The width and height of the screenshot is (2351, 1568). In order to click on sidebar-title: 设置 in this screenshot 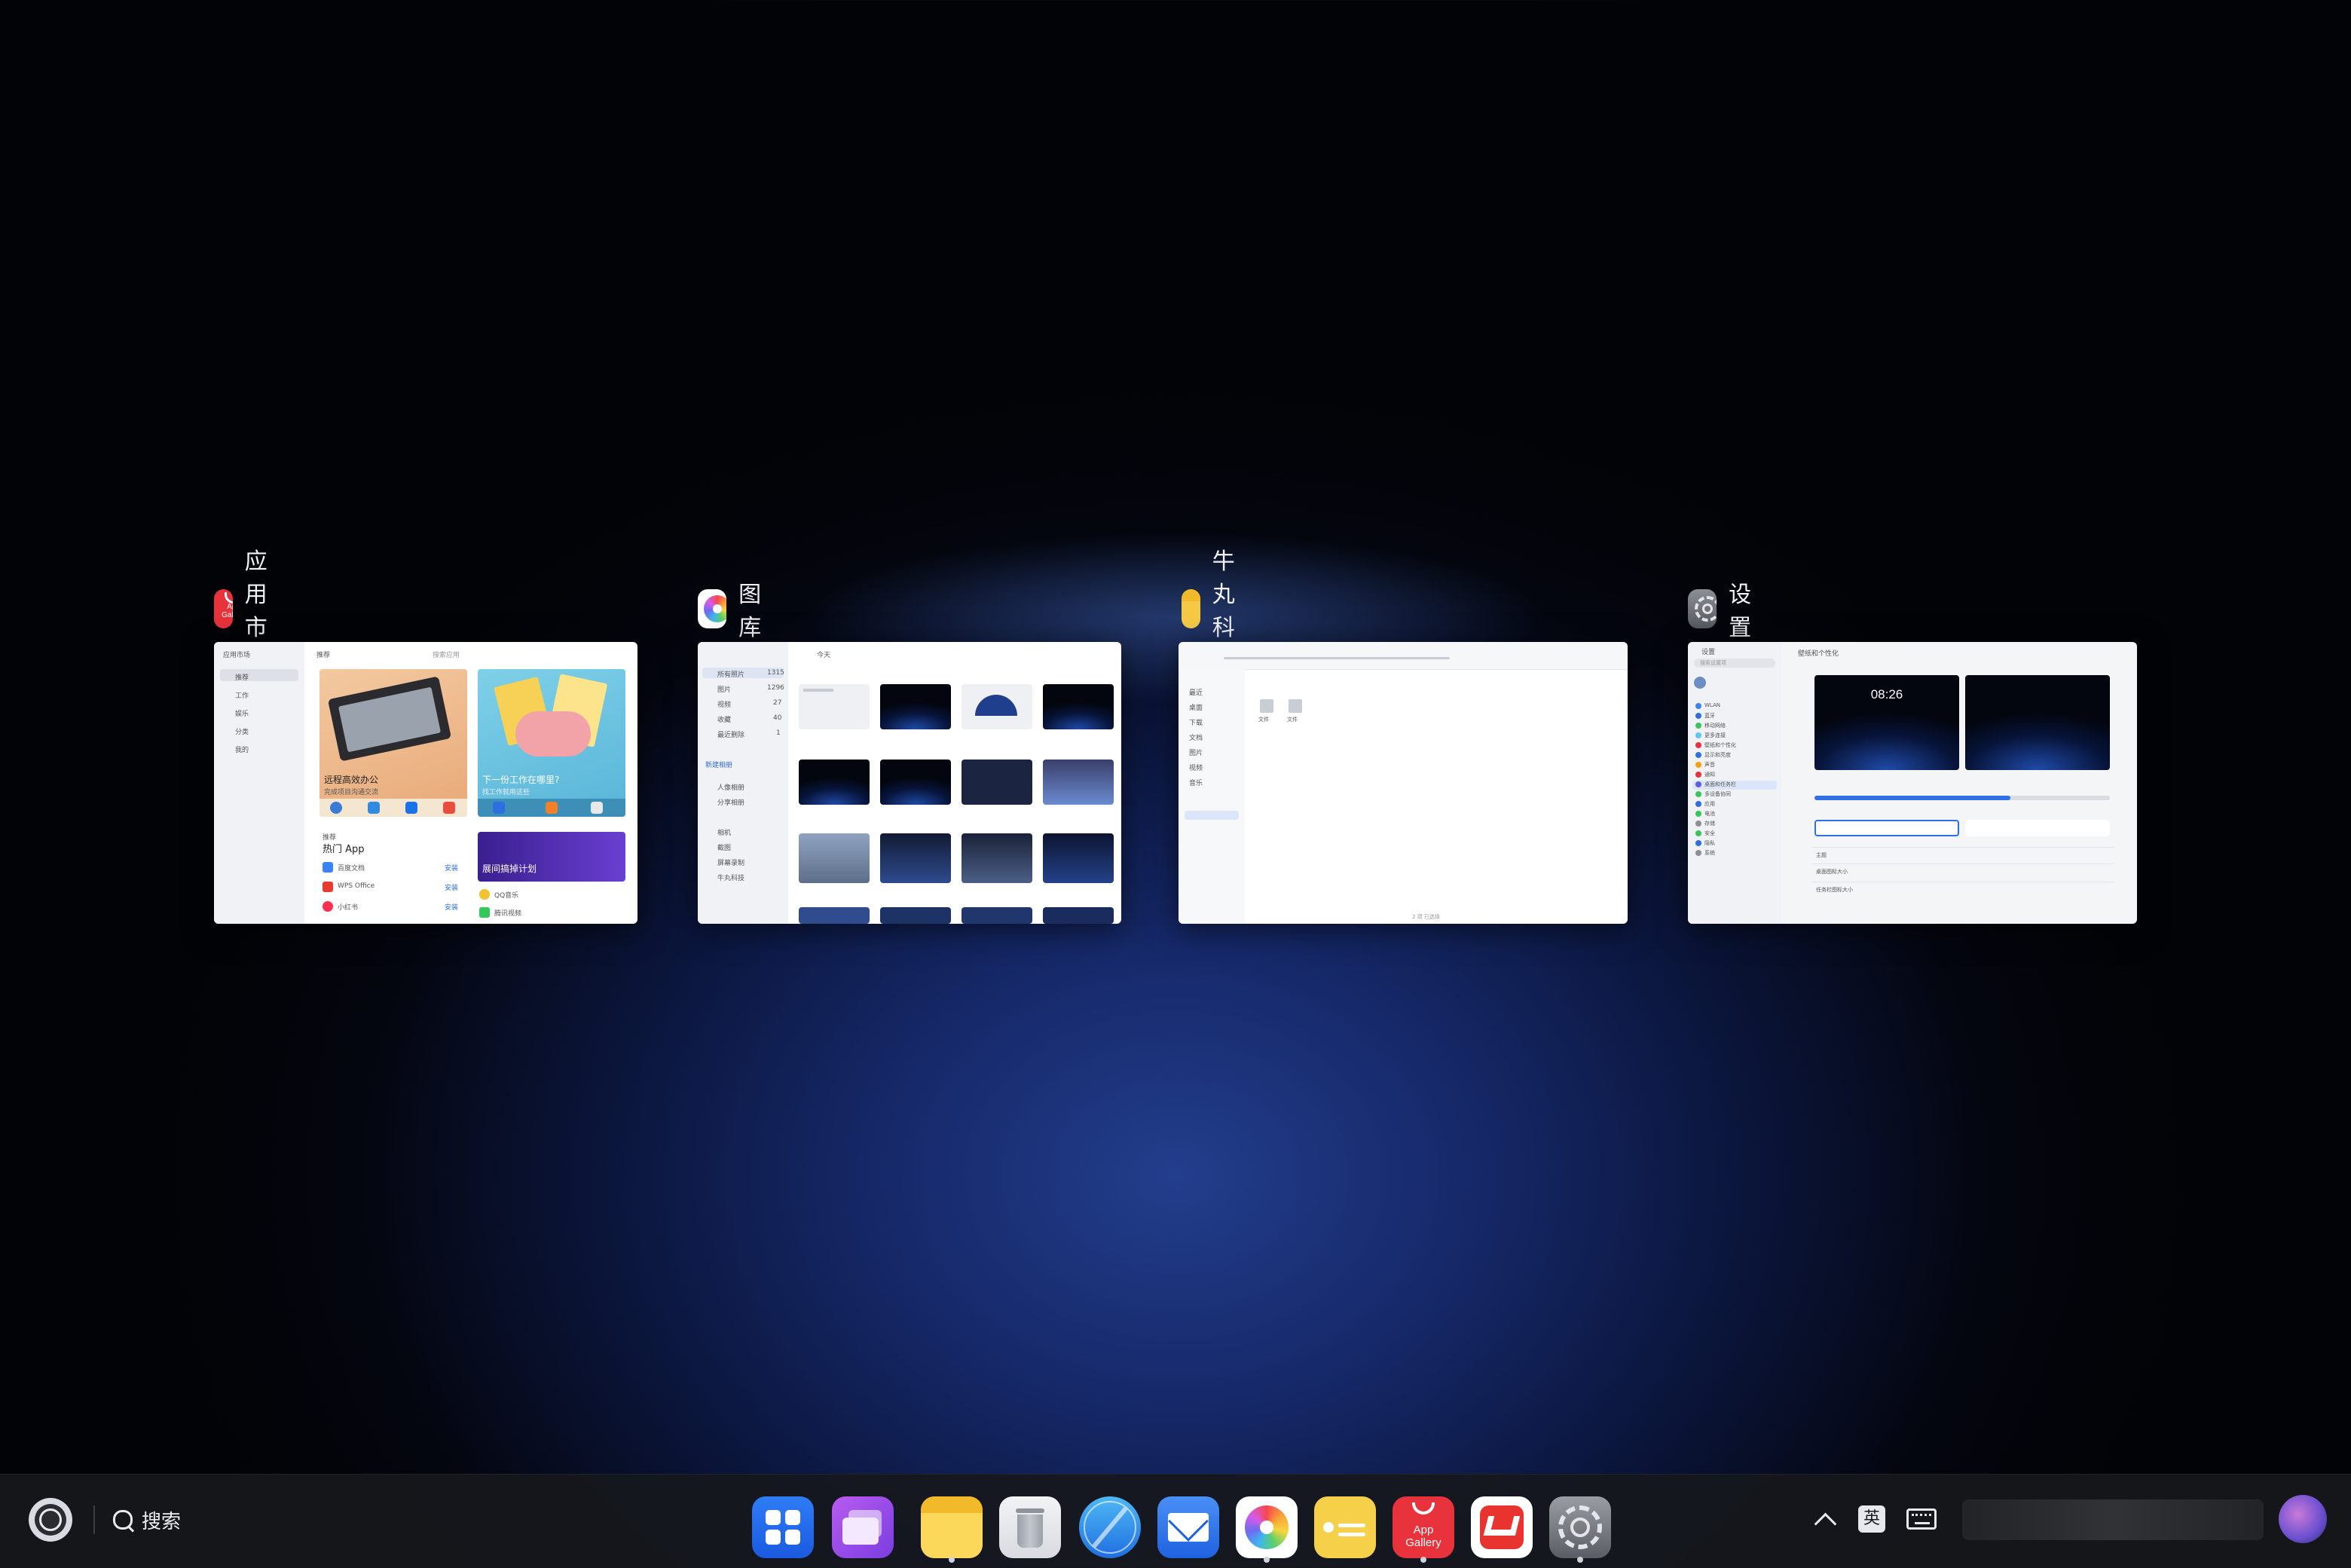, I will do `click(1708, 652)`.